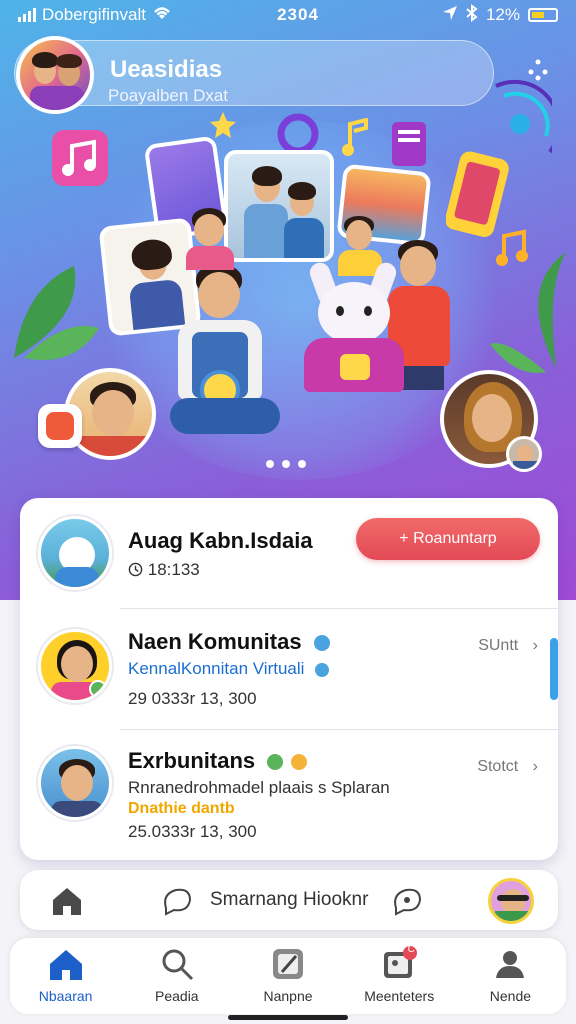  I want to click on item-status-text: SUntt, so click(498, 645).